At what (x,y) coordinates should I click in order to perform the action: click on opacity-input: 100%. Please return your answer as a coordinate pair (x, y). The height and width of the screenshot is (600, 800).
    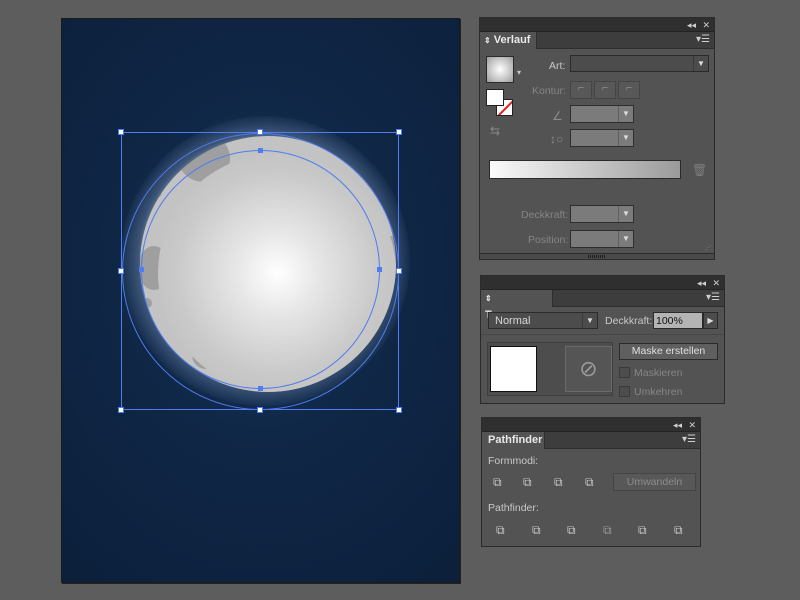
    Looking at the image, I should click on (678, 320).